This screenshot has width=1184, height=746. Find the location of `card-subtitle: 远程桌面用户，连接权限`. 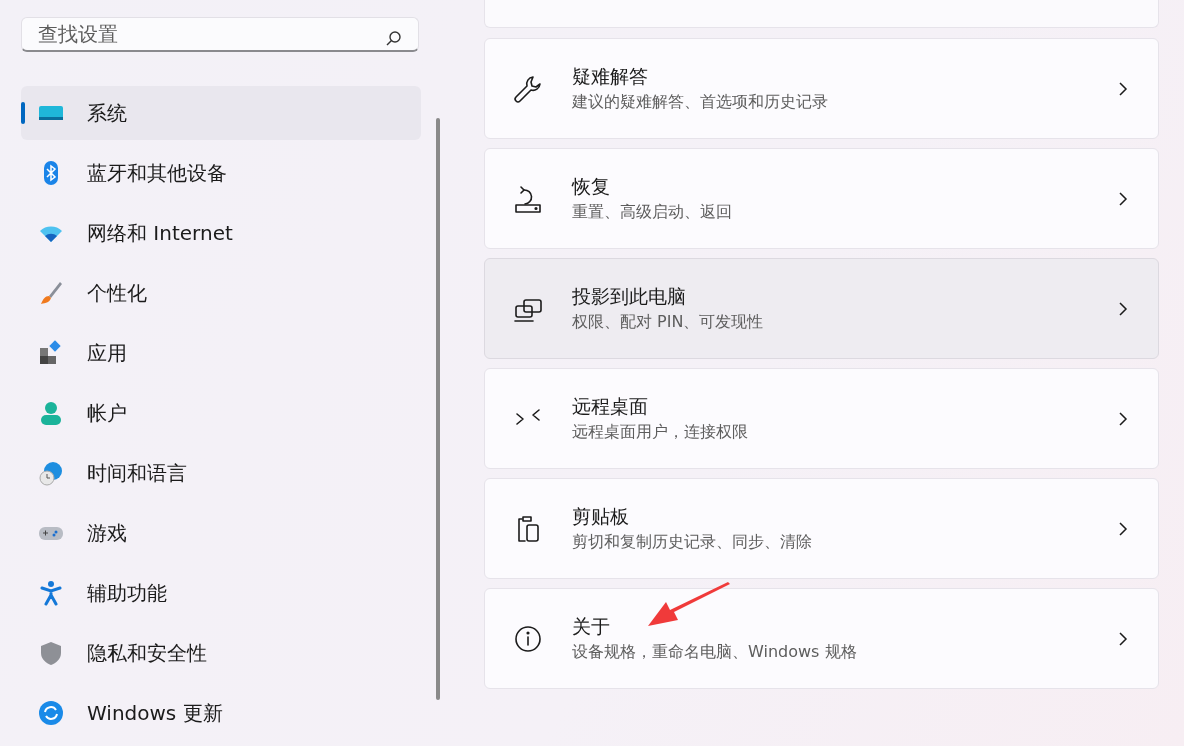

card-subtitle: 远程桌面用户，连接权限 is located at coordinates (660, 432).